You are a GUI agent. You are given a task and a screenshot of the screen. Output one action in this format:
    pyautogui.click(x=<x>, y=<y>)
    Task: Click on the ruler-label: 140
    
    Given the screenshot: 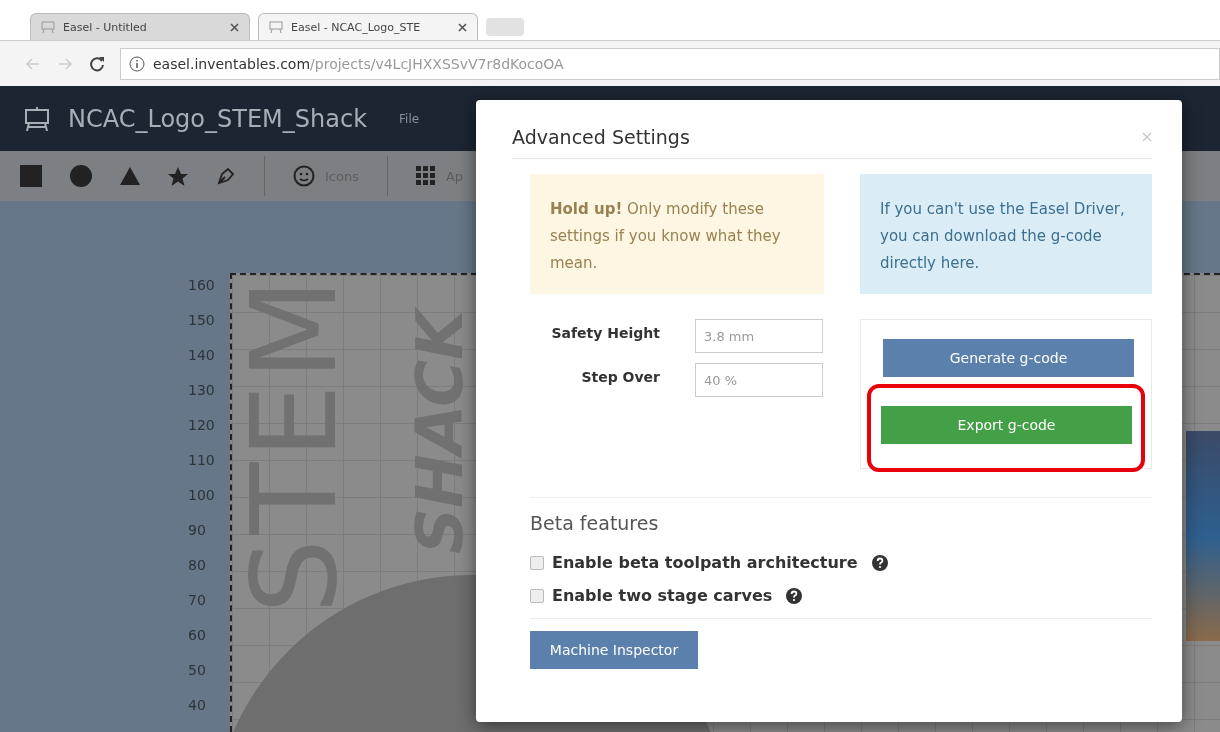 What is the action you would take?
    pyautogui.click(x=202, y=356)
    